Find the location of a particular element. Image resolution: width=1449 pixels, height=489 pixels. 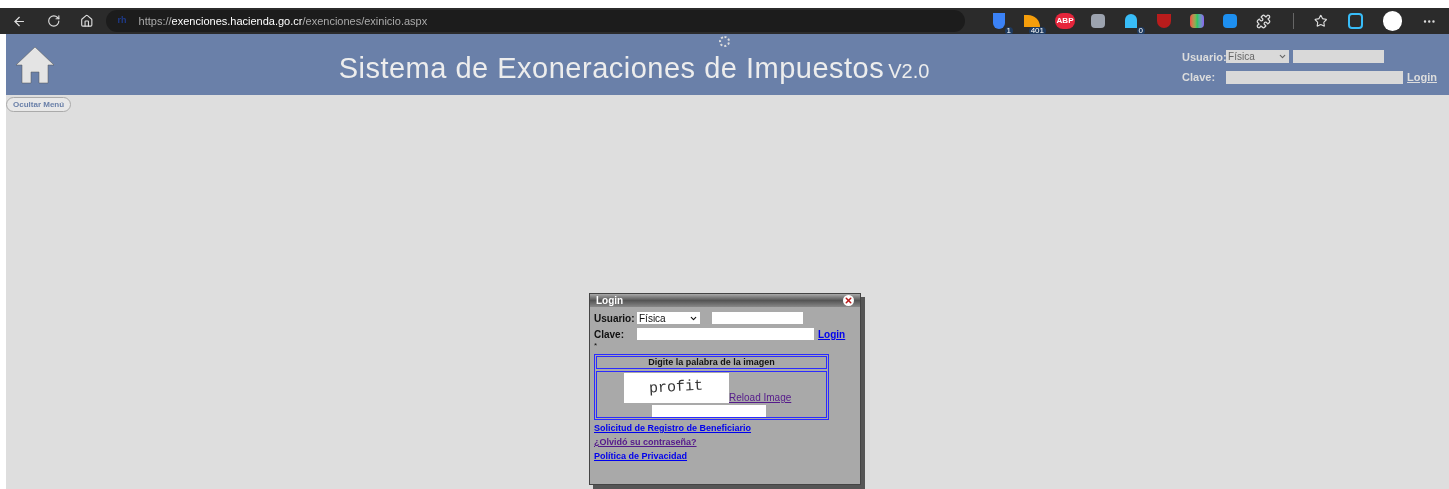

favorites-icon is located at coordinates (1321, 21).